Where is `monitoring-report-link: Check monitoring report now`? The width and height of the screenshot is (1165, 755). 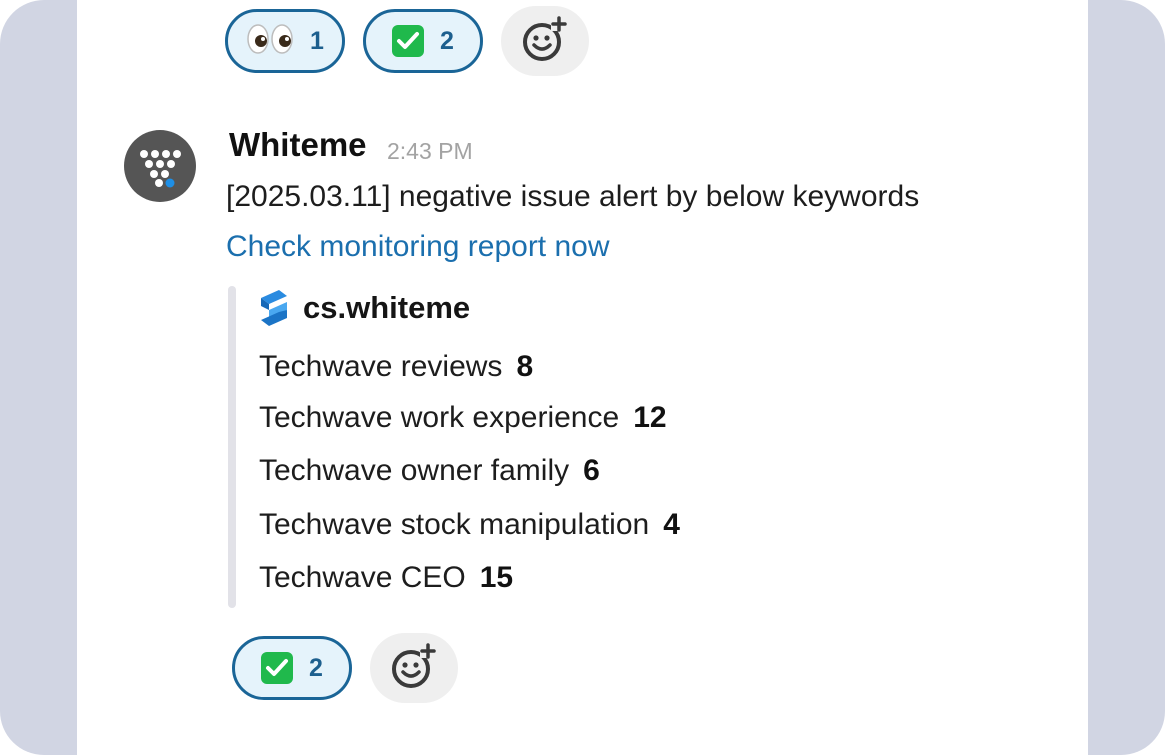 monitoring-report-link: Check monitoring report now is located at coordinates (418, 247).